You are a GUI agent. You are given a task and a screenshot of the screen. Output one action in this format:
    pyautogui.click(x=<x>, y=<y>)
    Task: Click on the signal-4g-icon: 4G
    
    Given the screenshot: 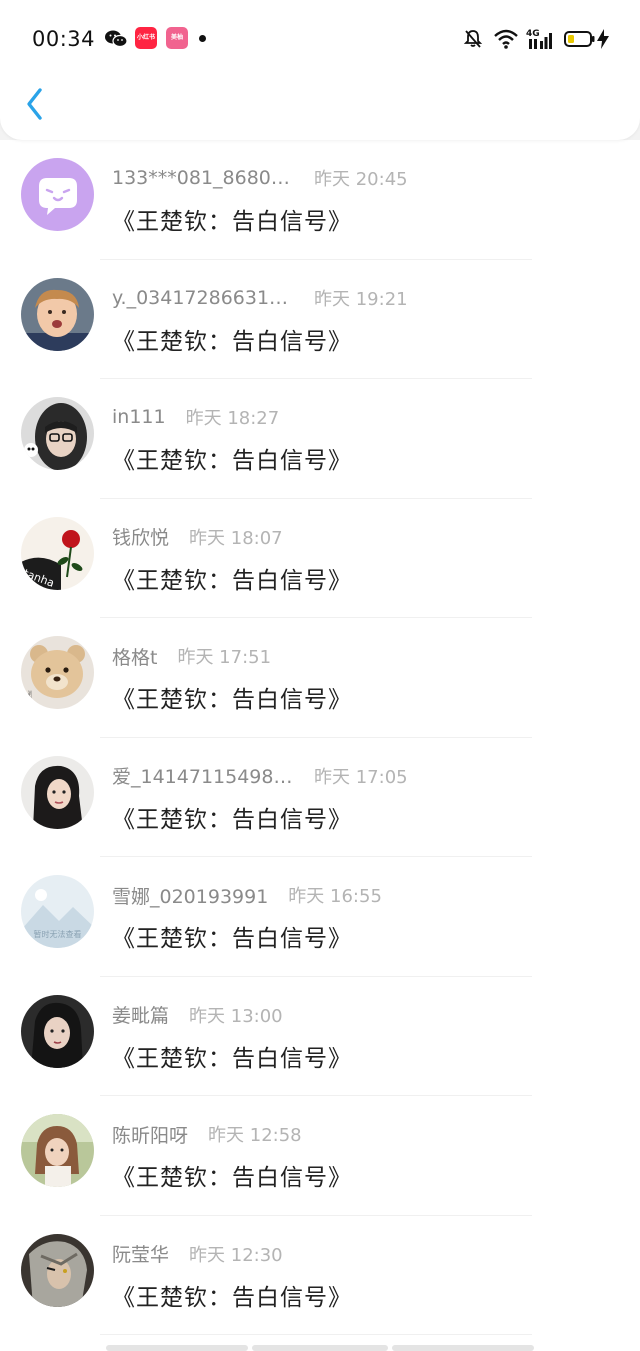 What is the action you would take?
    pyautogui.click(x=541, y=41)
    